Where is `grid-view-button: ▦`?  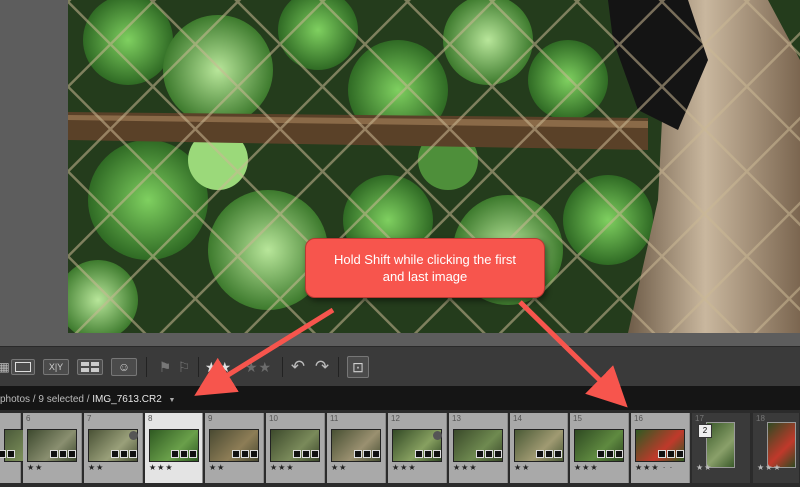 grid-view-button: ▦ is located at coordinates (5, 367).